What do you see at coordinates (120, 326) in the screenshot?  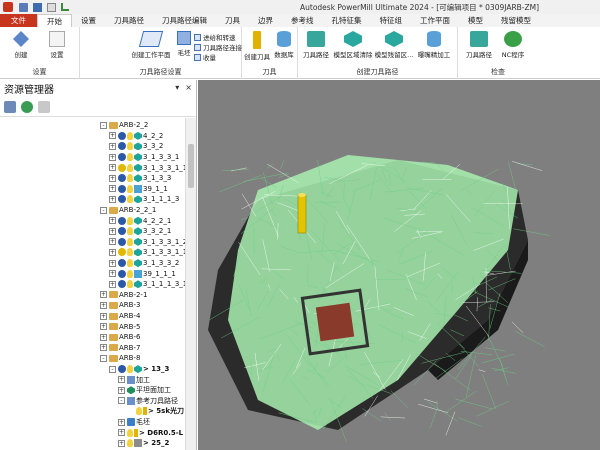 I see `tree-item: + ARB-5` at bounding box center [120, 326].